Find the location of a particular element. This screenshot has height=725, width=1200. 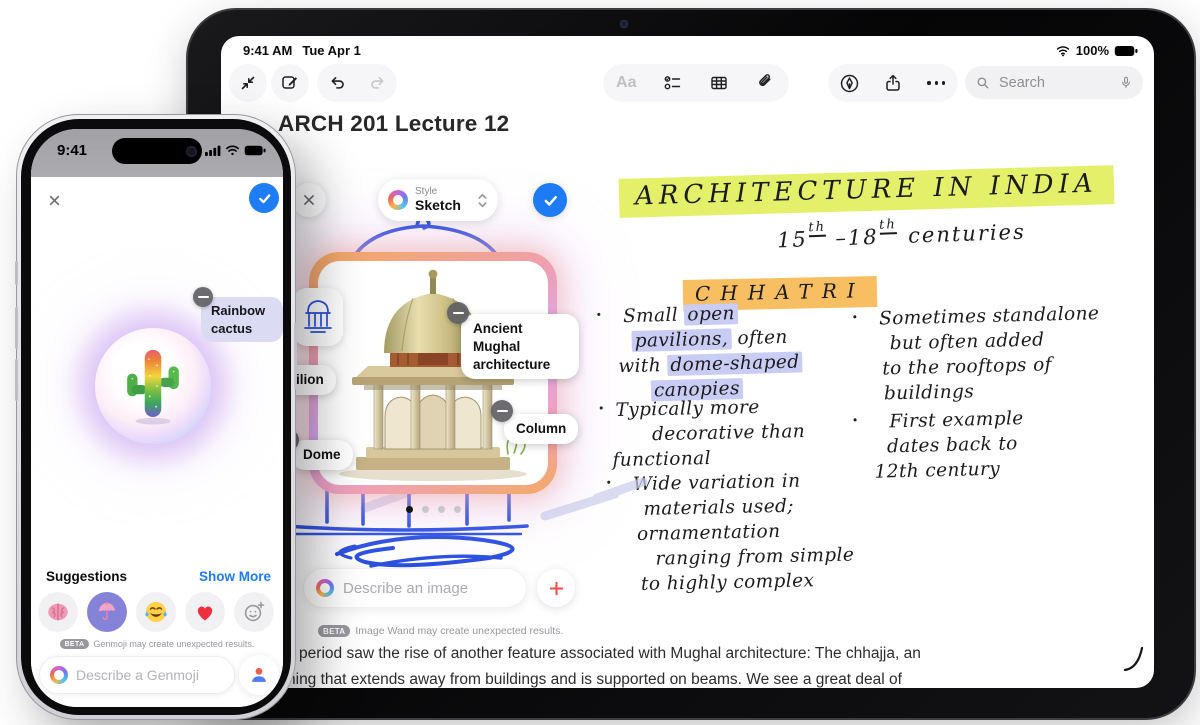

tag-dome: Dome is located at coordinates (322, 455).